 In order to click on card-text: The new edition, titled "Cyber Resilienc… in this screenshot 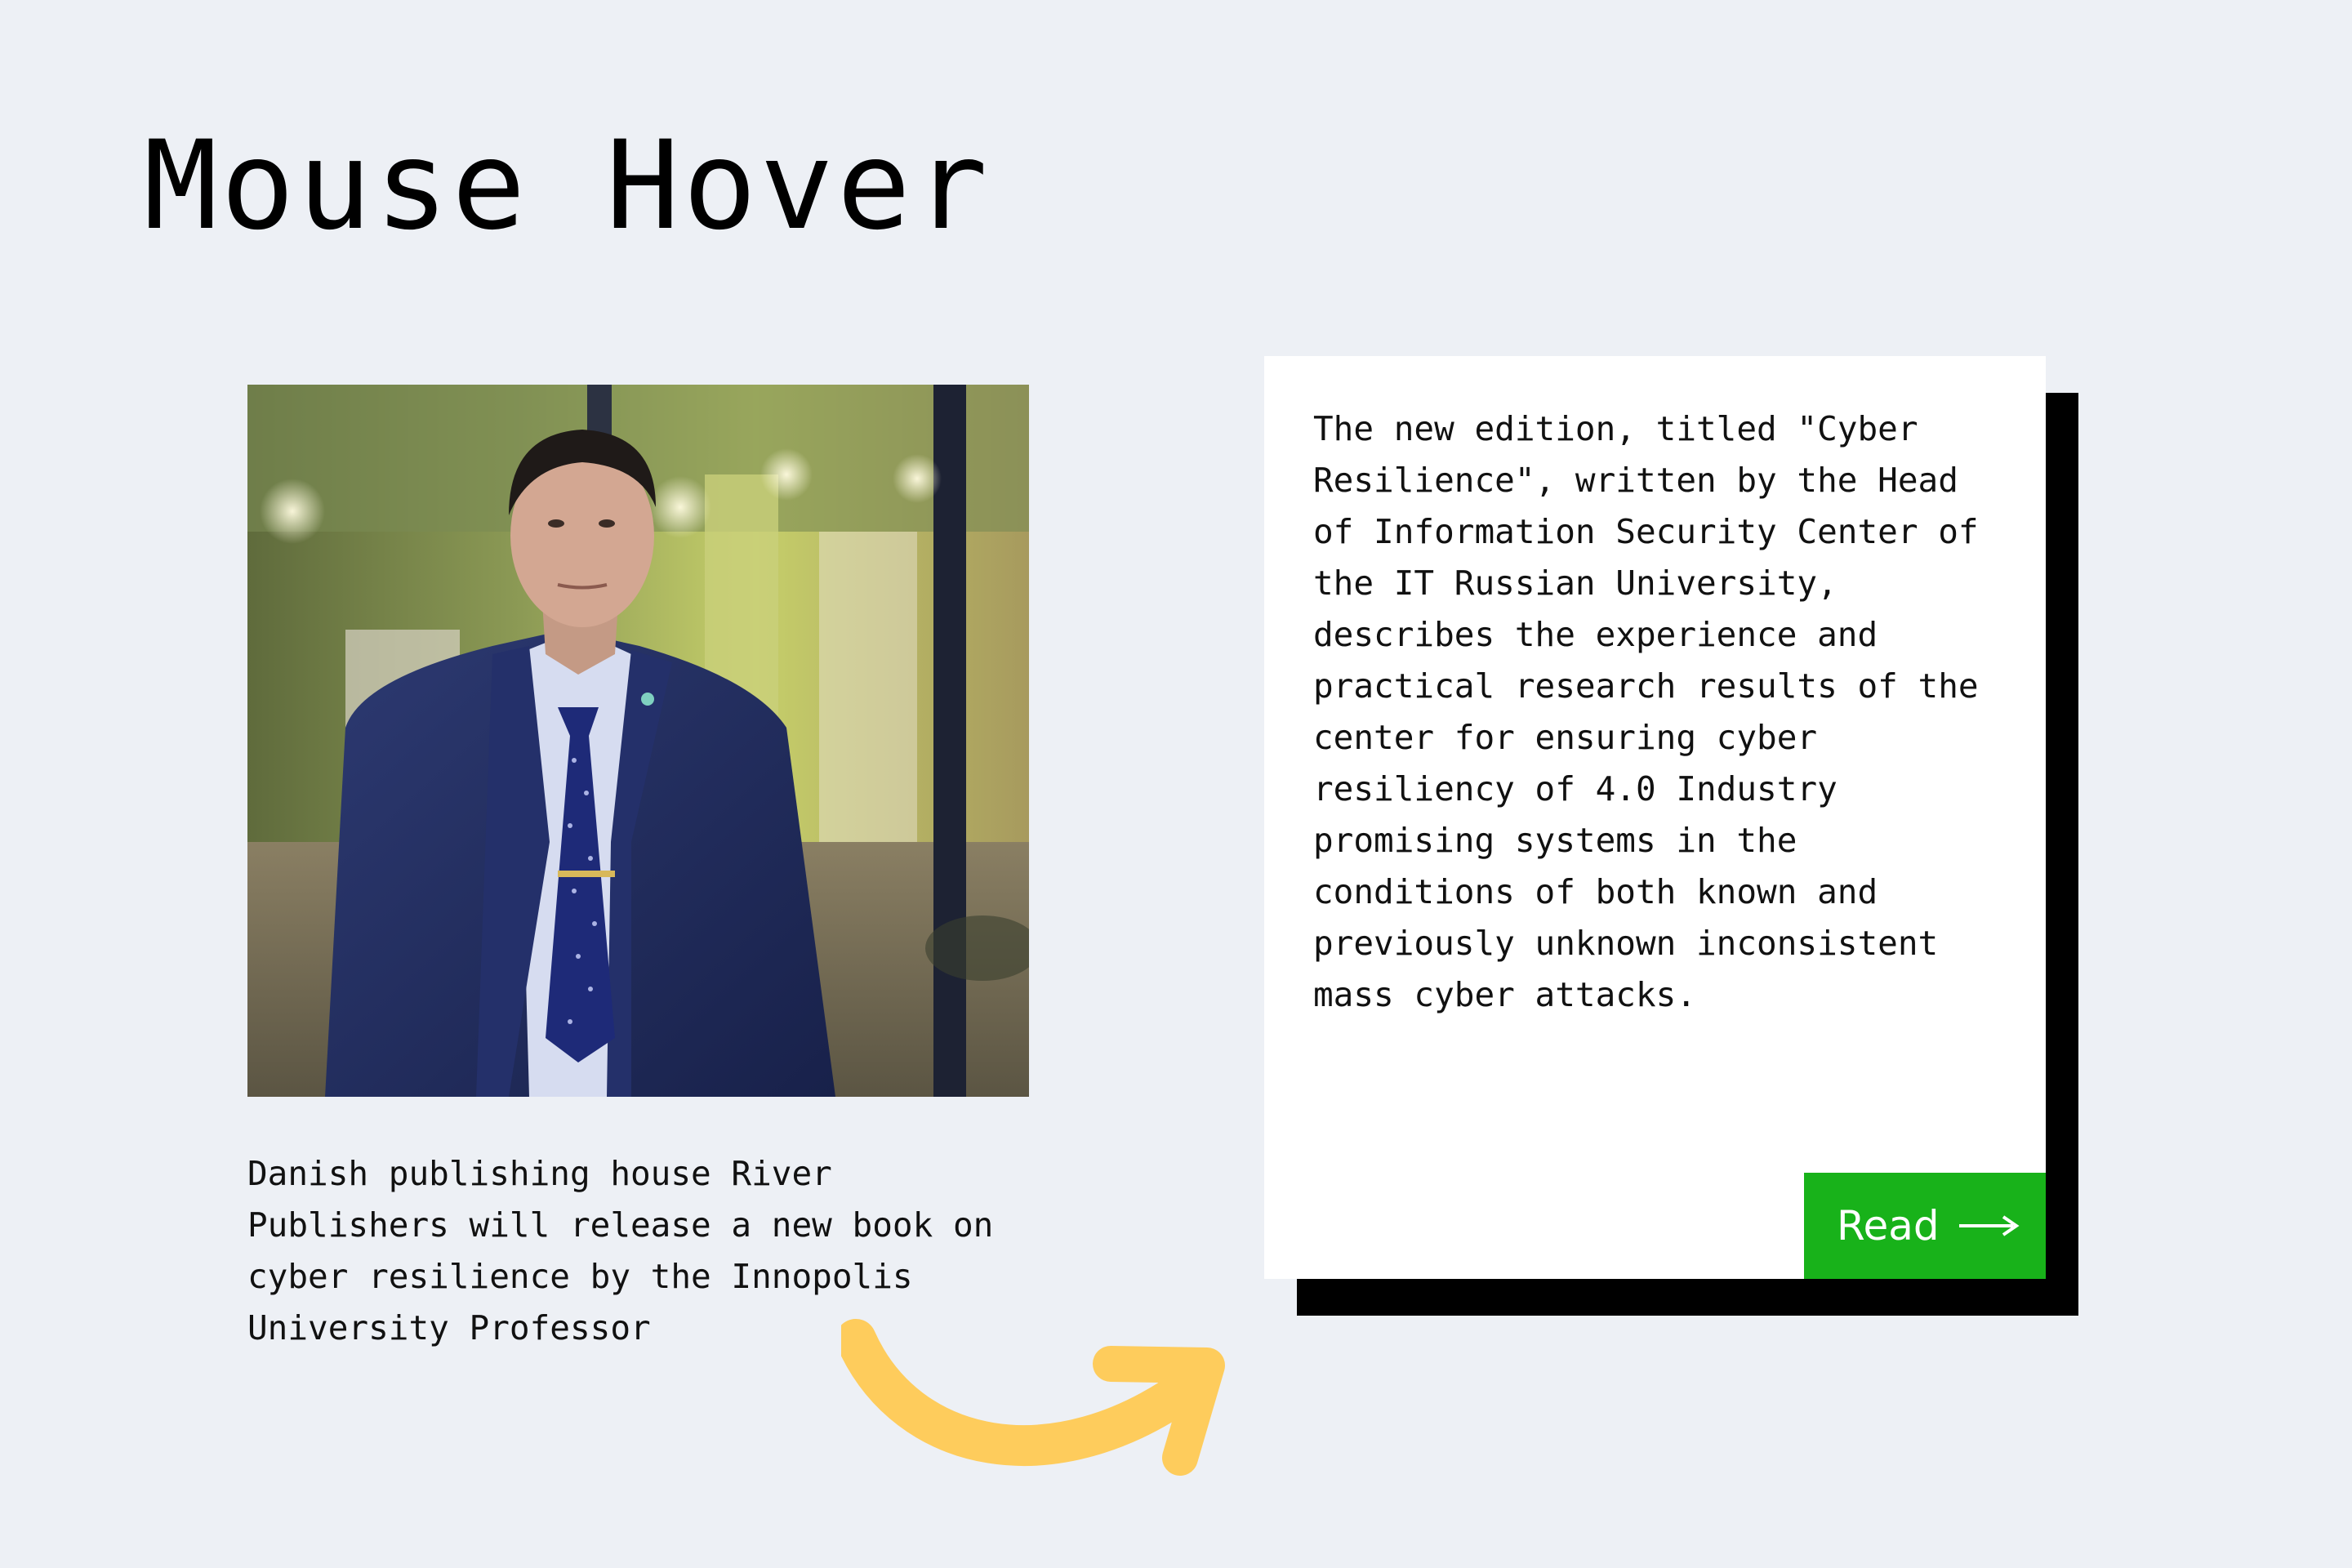, I will do `click(1646, 711)`.